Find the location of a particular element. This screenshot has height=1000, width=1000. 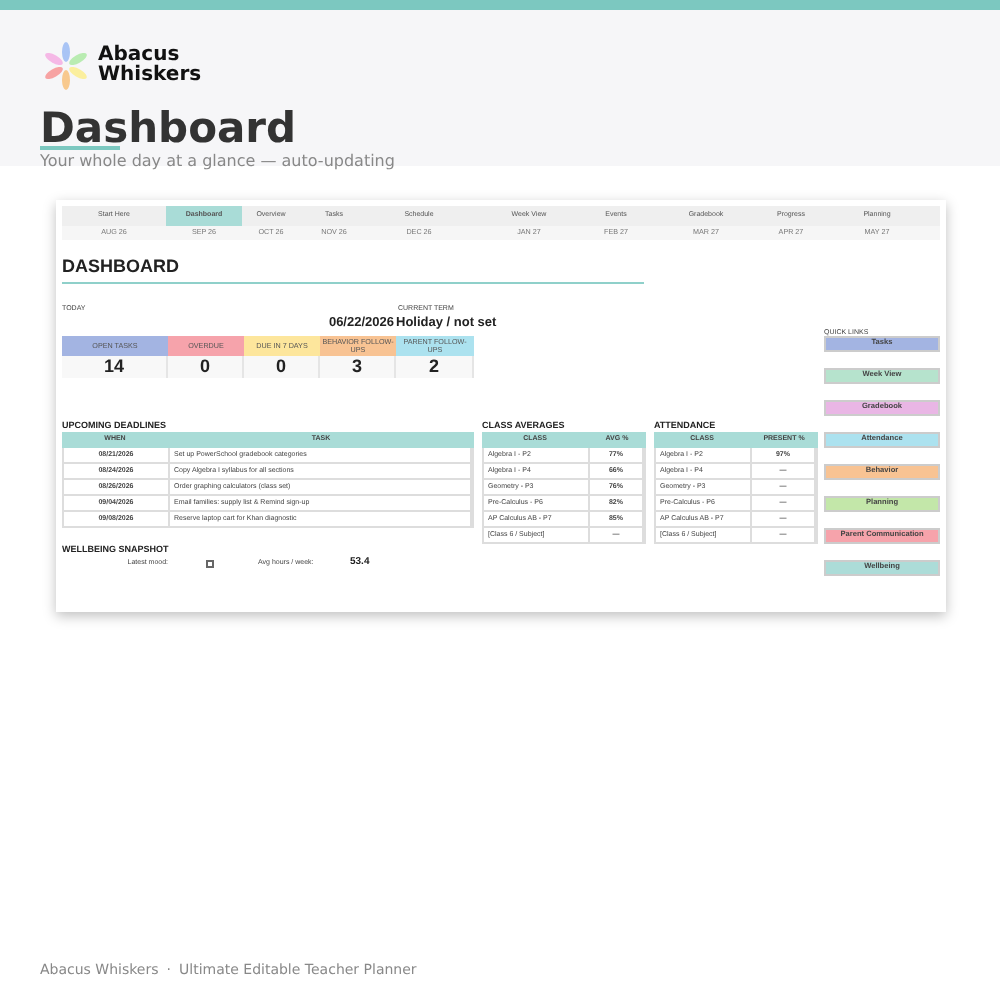

stat-value: 3 is located at coordinates (358, 367).